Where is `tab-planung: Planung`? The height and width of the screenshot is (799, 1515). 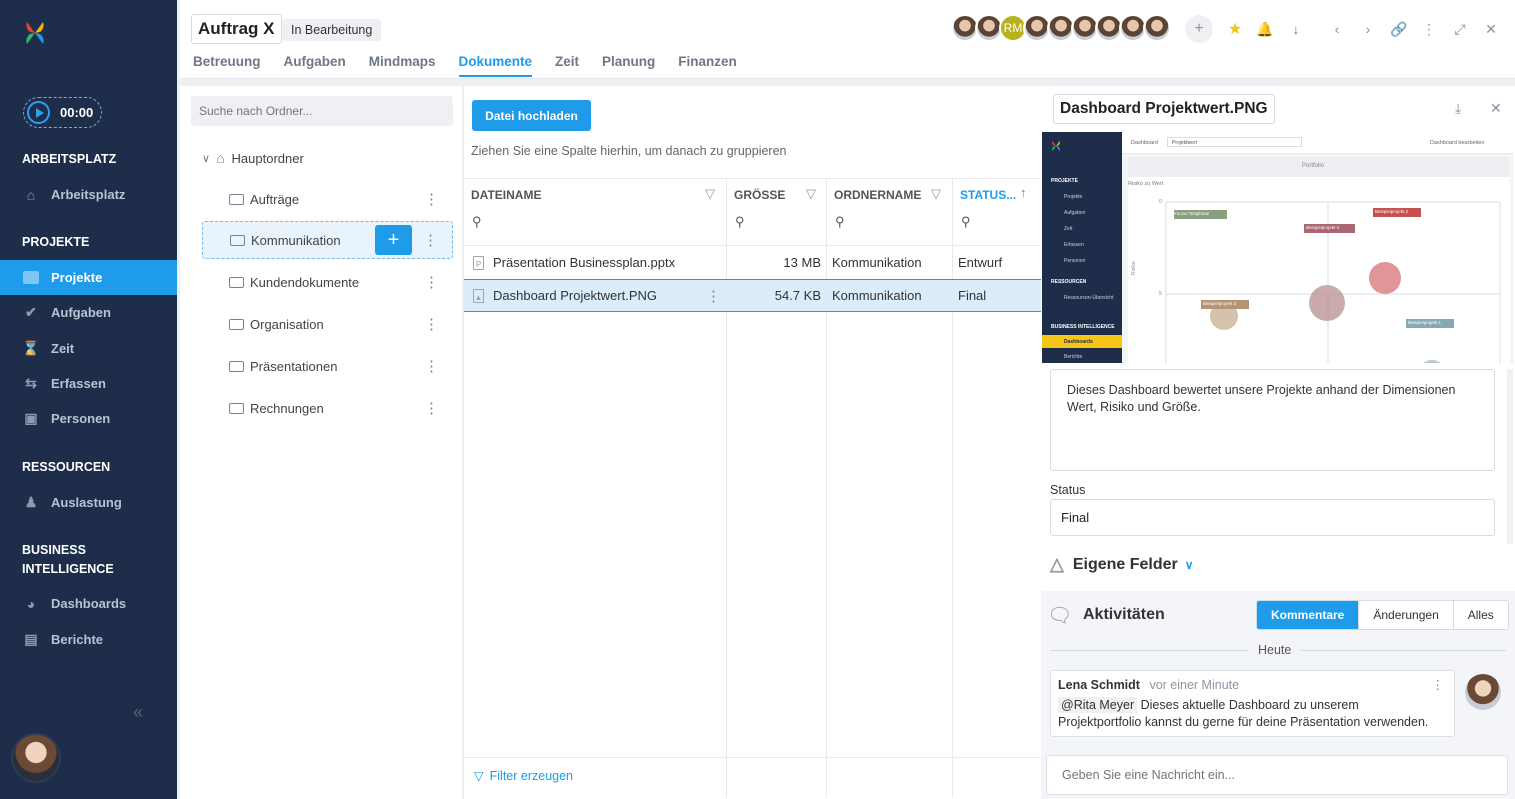
tab-planung: Planung is located at coordinates (628, 65).